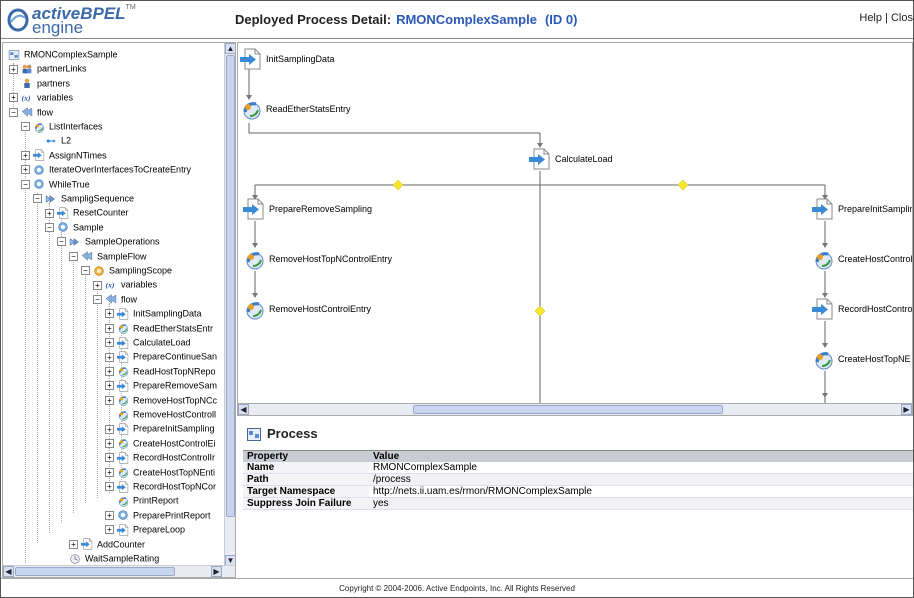 The width and height of the screenshot is (914, 598). I want to click on tree-node: + AddCounter, so click(107, 544).